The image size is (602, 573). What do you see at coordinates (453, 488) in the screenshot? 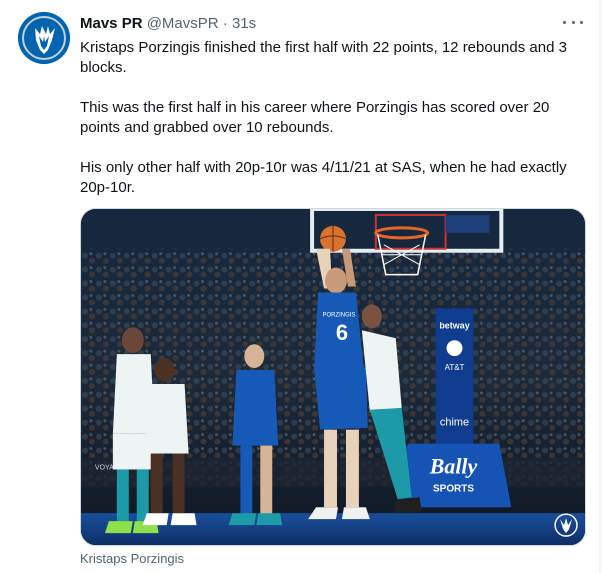
I see `sports-ad: SPORTS` at bounding box center [453, 488].